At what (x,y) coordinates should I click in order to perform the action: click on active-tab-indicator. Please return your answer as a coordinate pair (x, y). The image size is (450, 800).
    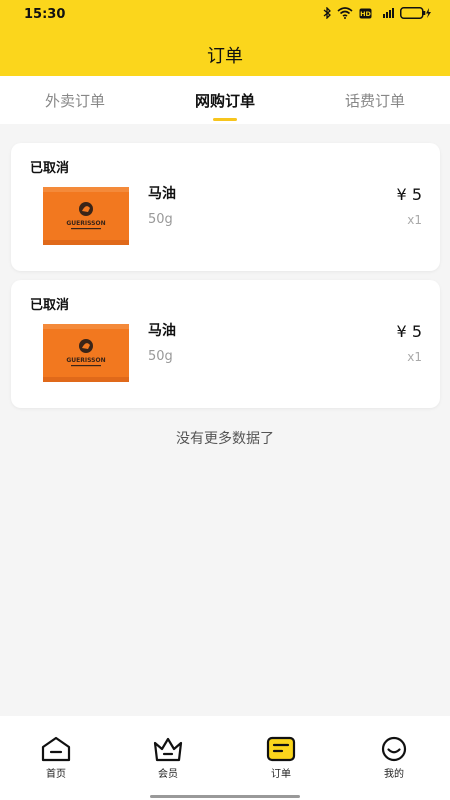
    Looking at the image, I should click on (225, 119).